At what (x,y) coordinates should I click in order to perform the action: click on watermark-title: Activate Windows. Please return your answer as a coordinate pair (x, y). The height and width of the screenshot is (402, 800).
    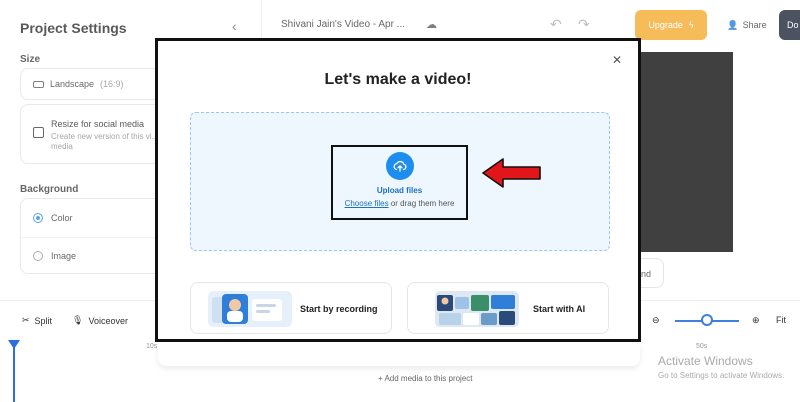
    Looking at the image, I should click on (705, 361).